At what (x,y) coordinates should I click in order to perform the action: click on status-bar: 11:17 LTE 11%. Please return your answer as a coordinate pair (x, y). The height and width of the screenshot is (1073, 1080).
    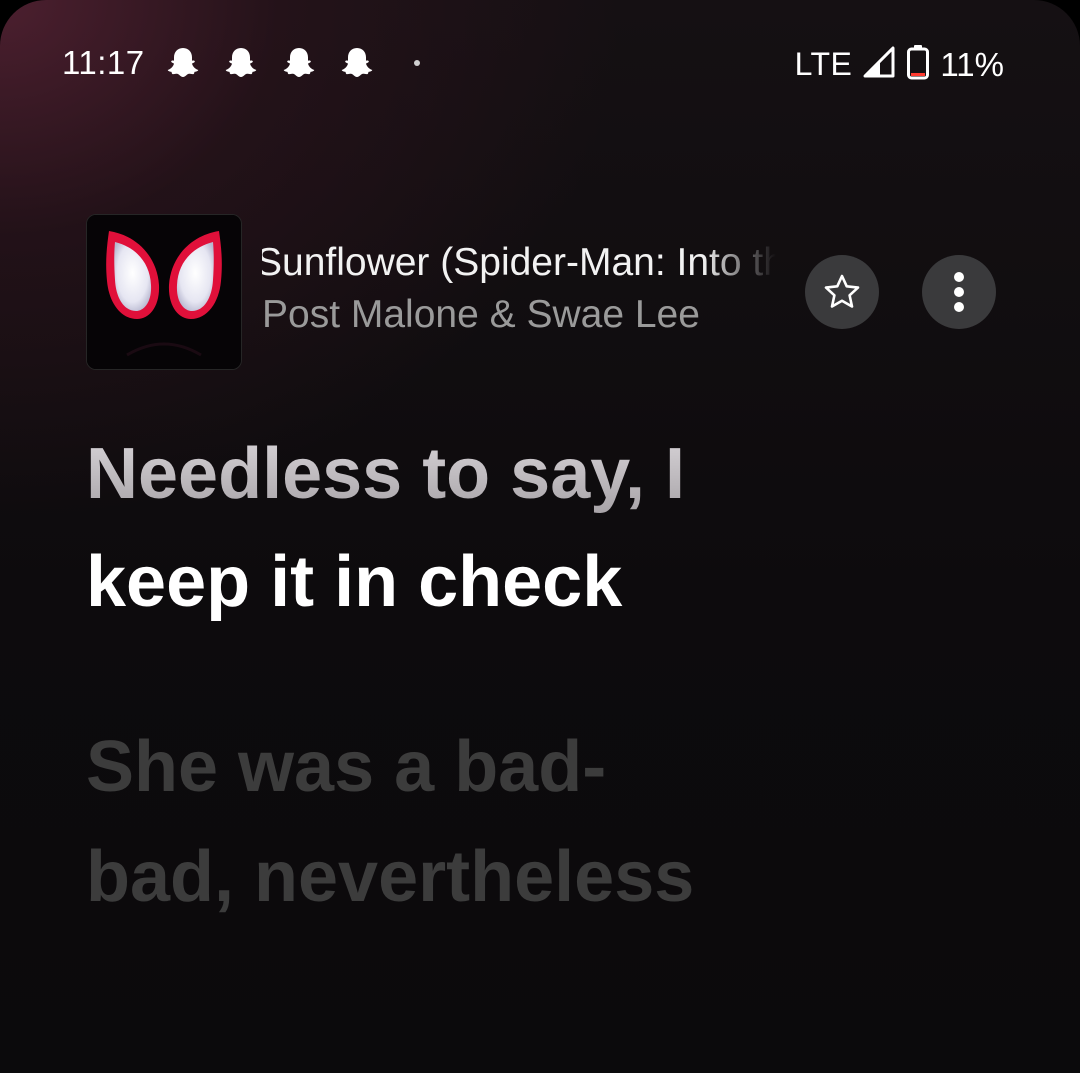
    Looking at the image, I should click on (540, 65).